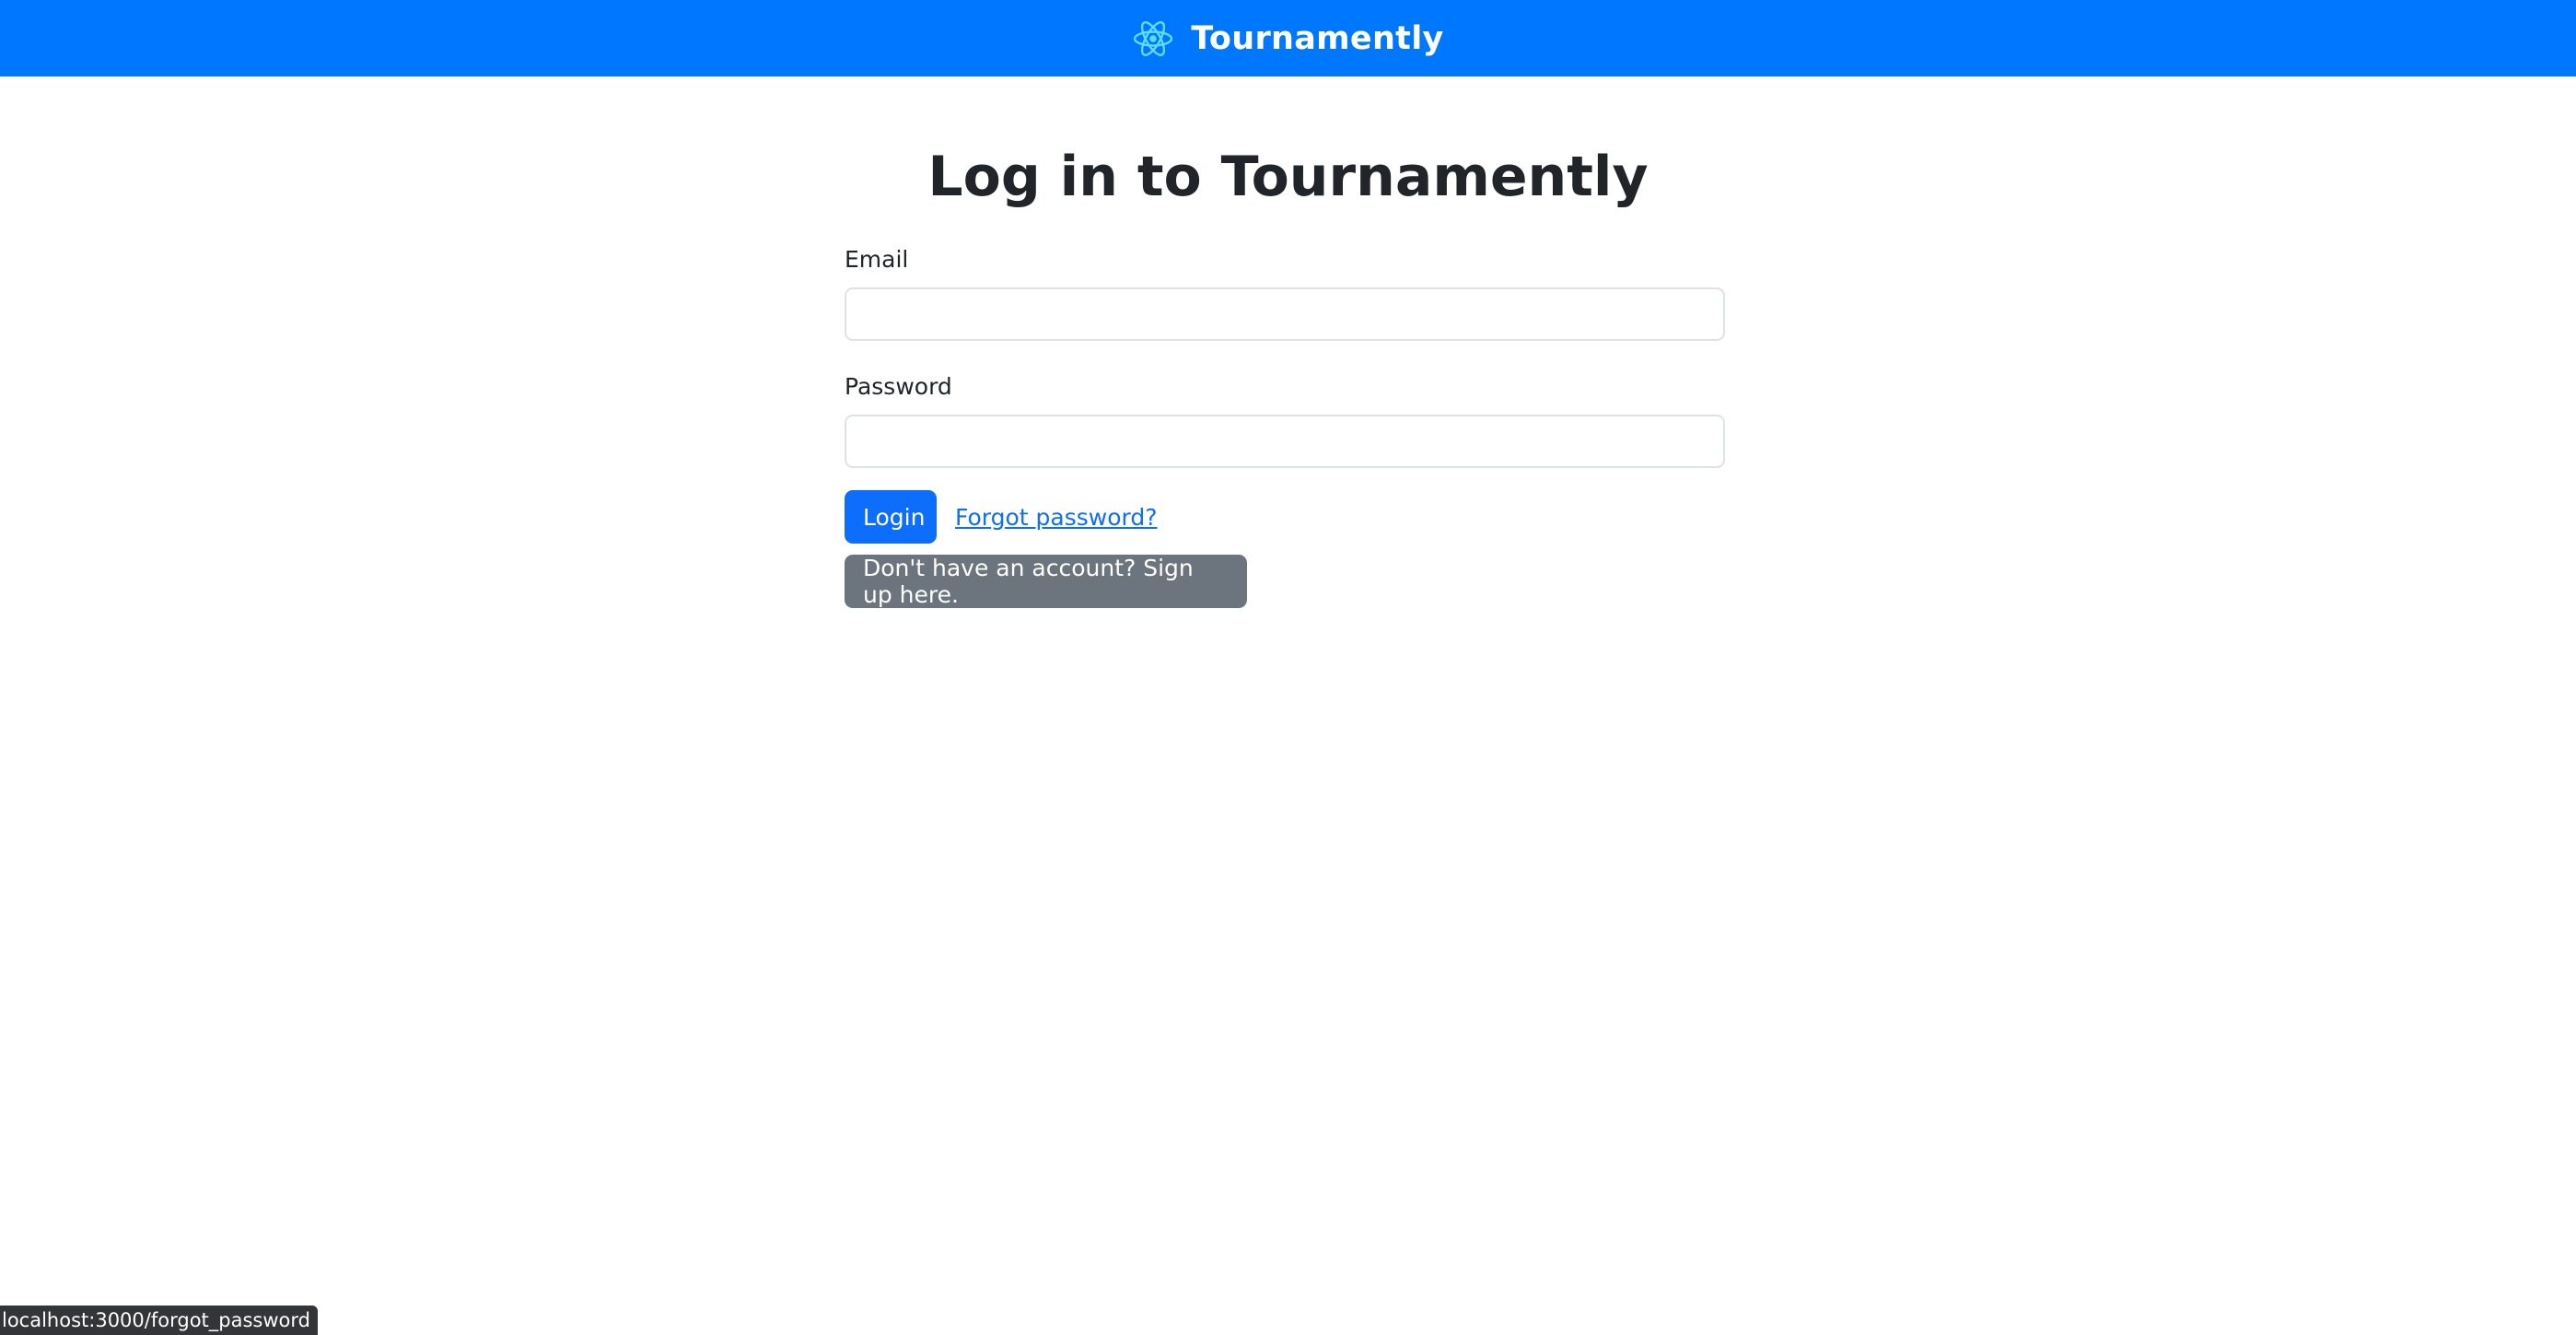 This screenshot has height=1335, width=2576. Describe the element at coordinates (877, 259) in the screenshot. I see `email-label: Email` at that location.